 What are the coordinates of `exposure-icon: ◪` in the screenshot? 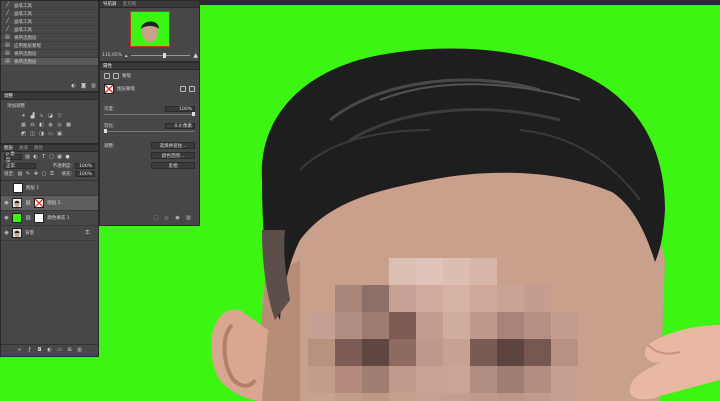 It's located at (50, 116).